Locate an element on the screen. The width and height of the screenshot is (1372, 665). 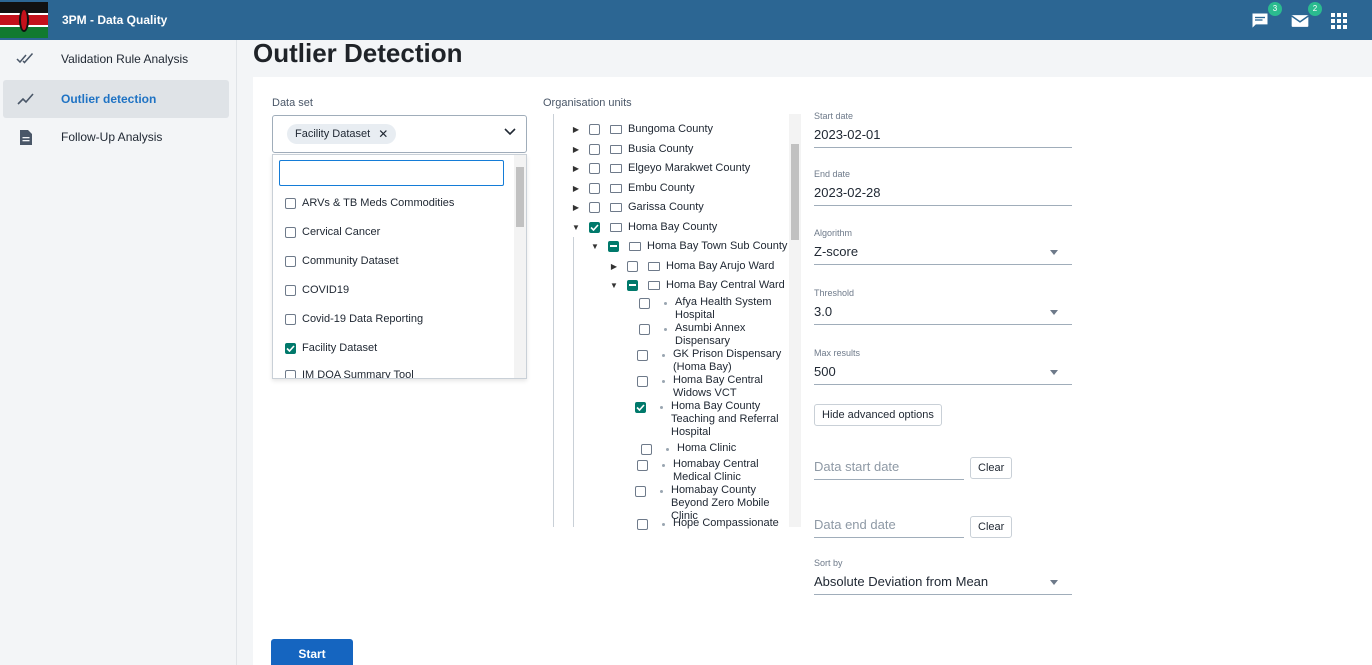
dataset-option: Cervical Cancer is located at coordinates (332, 232).